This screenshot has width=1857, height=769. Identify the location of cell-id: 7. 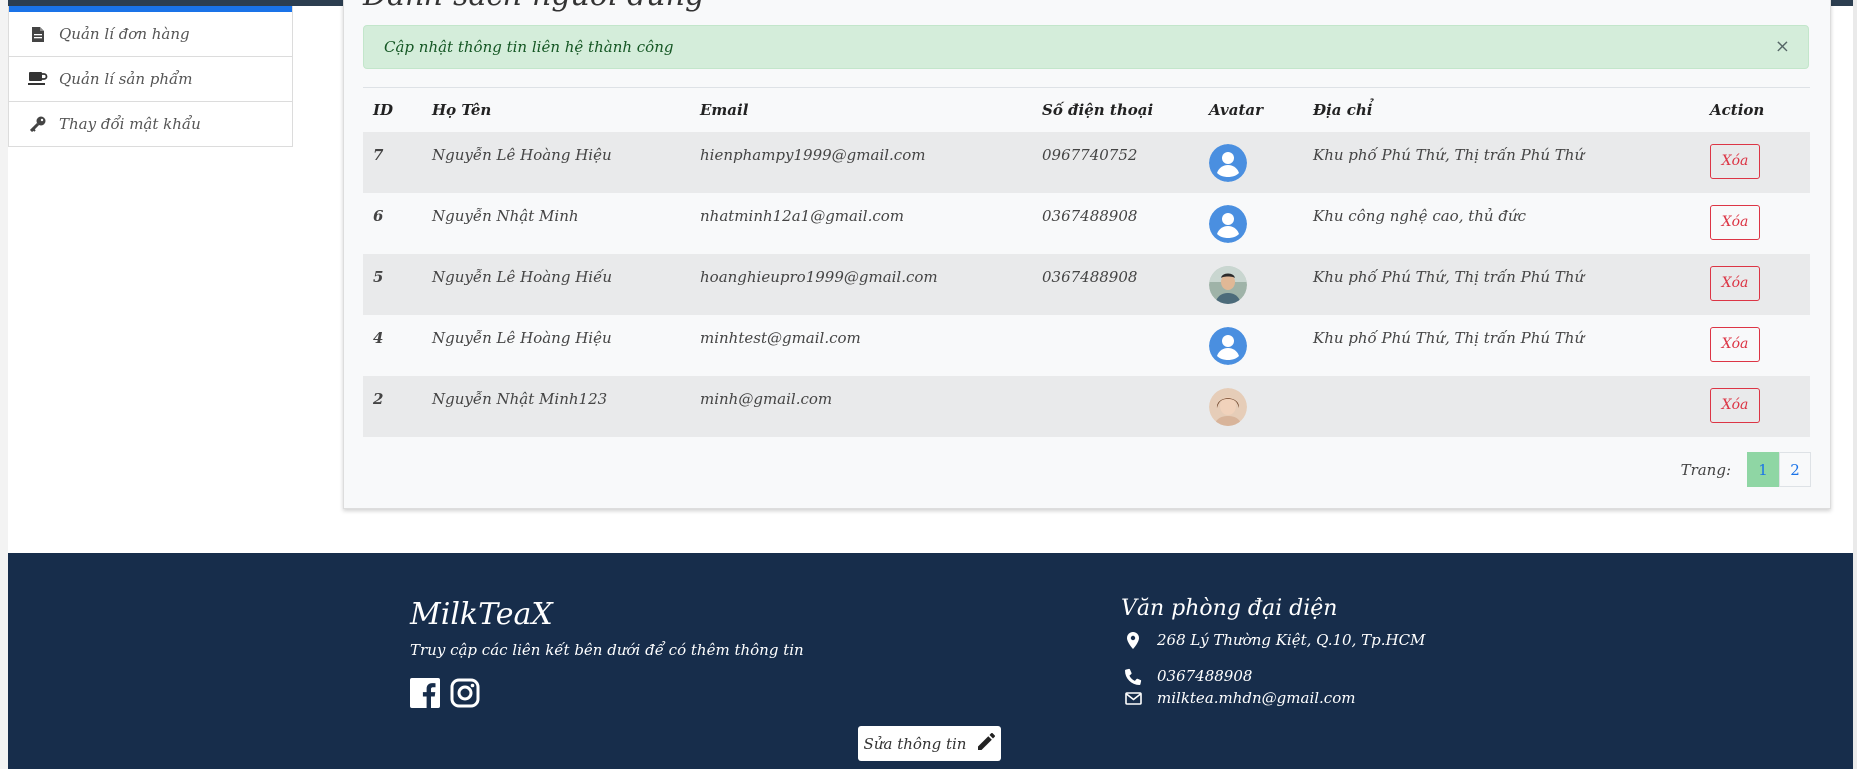
(392, 162).